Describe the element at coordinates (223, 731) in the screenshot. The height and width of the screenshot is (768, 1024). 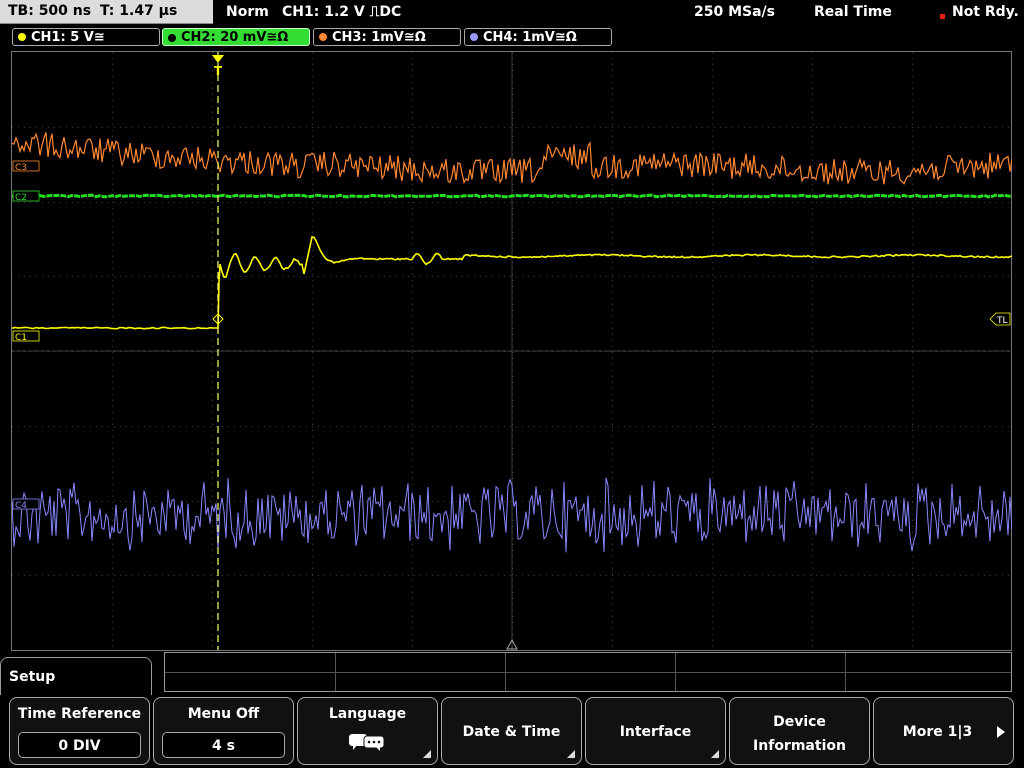
I see `menu-off-button: Menu Off 4 s` at that location.